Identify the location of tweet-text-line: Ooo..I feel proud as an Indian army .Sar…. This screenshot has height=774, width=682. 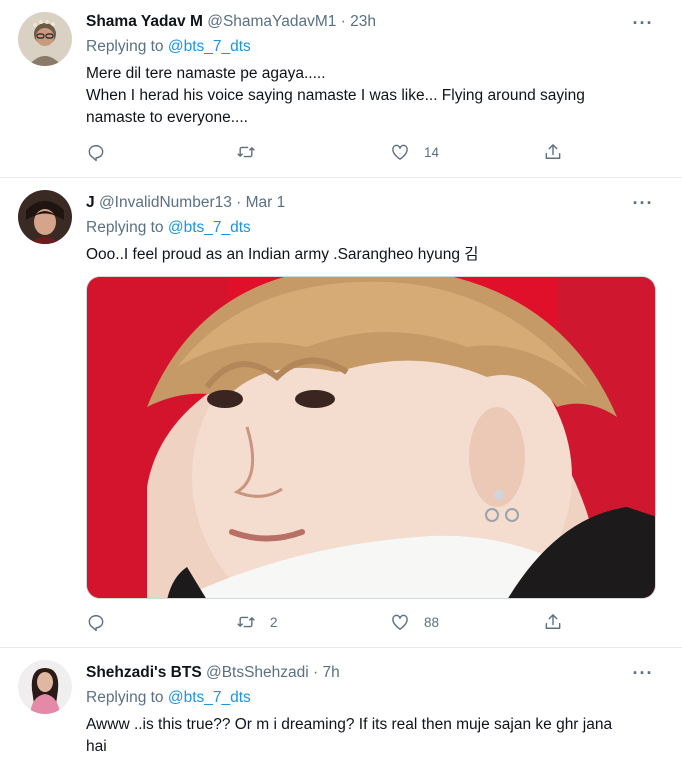
(282, 254).